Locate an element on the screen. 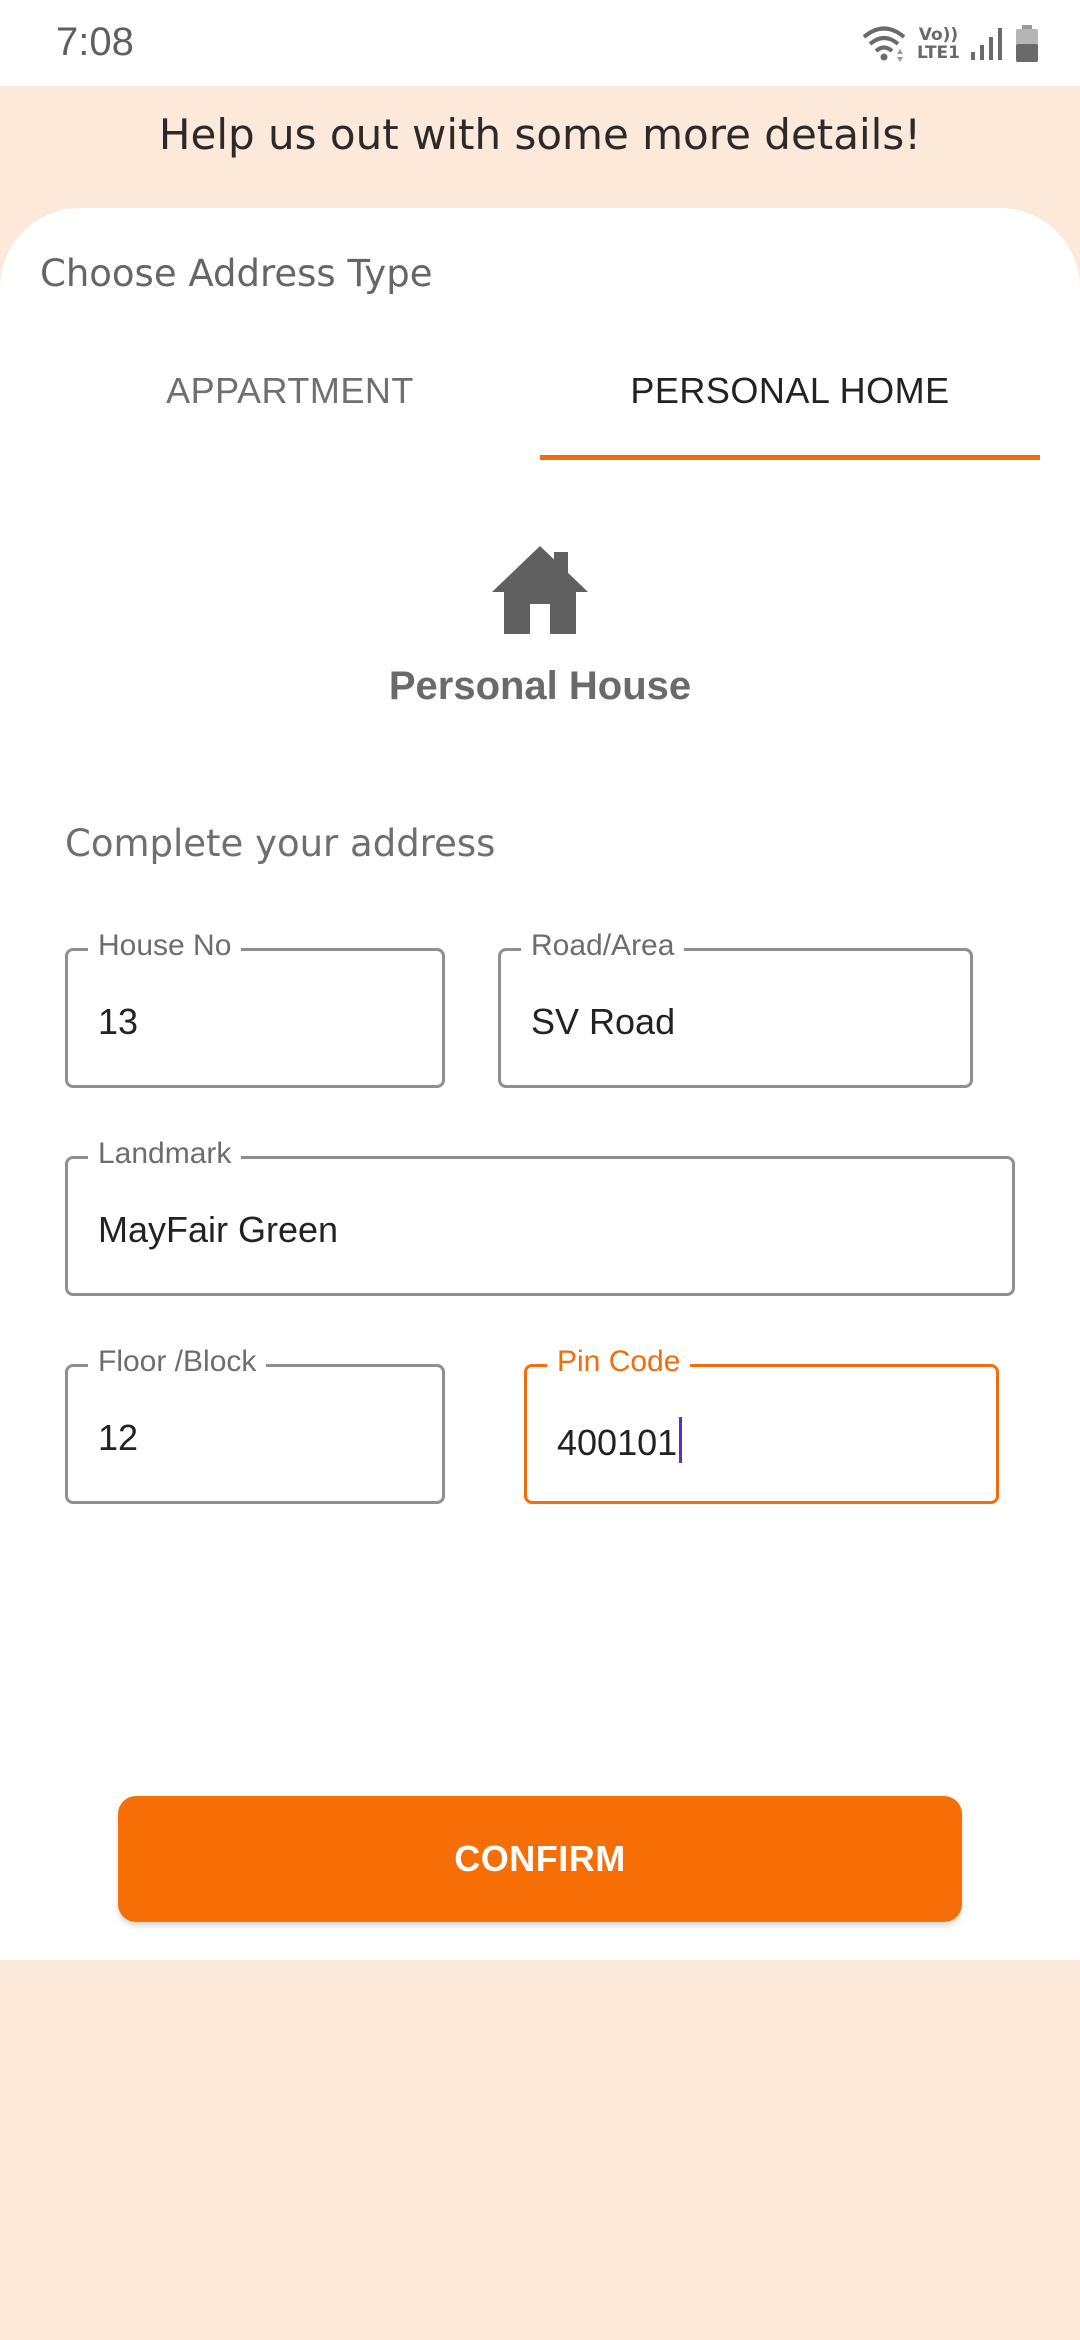 The width and height of the screenshot is (1080, 2340). volte-indicator: Vo)) LTE1 is located at coordinates (938, 44).